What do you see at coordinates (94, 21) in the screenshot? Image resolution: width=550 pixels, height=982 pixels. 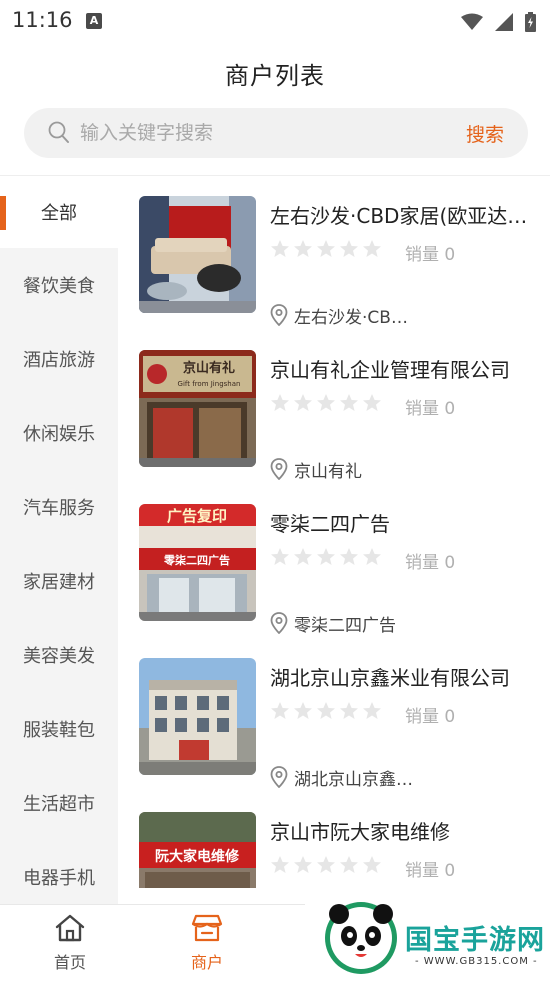 I see `a-letter-icon: A` at bounding box center [94, 21].